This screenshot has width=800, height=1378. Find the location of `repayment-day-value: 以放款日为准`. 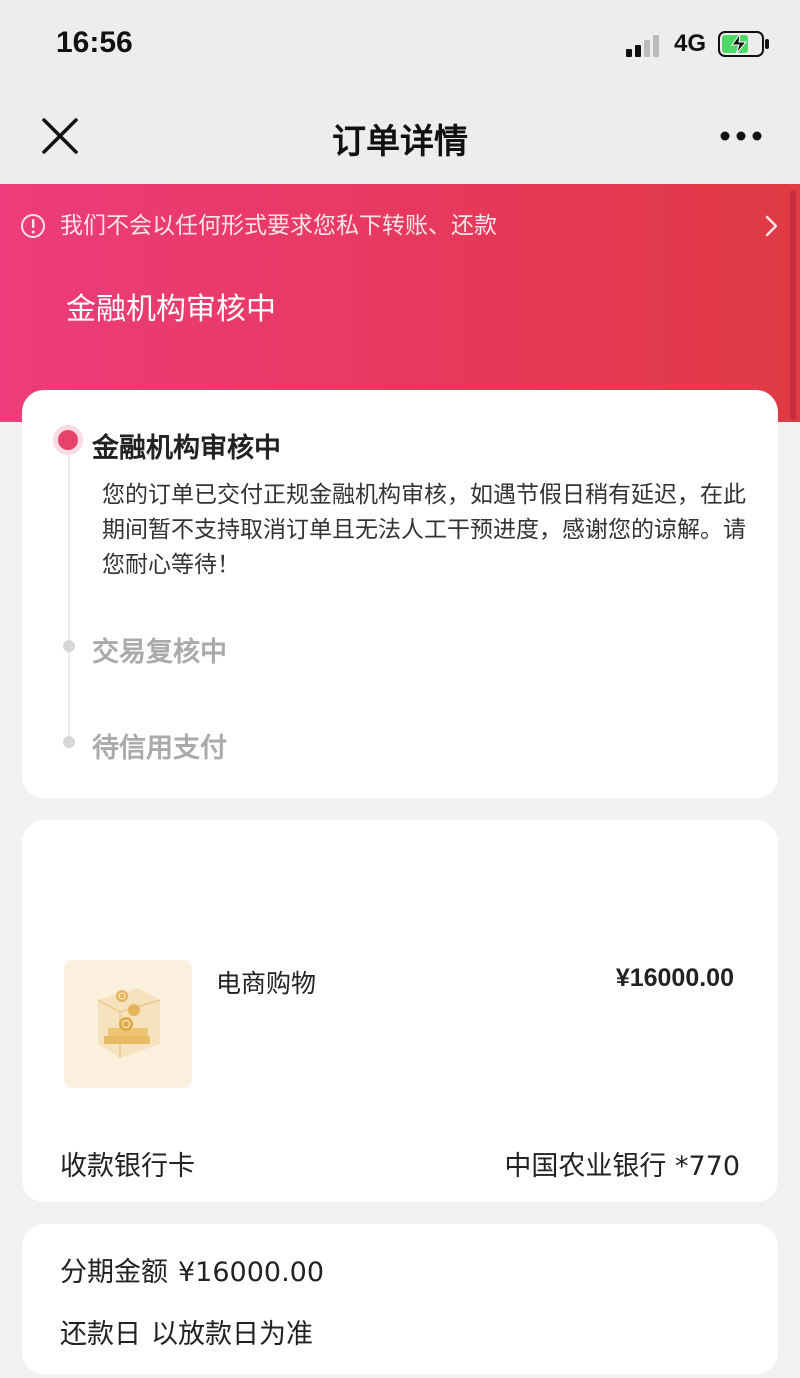

repayment-day-value: 以放款日为准 is located at coordinates (232, 1334).